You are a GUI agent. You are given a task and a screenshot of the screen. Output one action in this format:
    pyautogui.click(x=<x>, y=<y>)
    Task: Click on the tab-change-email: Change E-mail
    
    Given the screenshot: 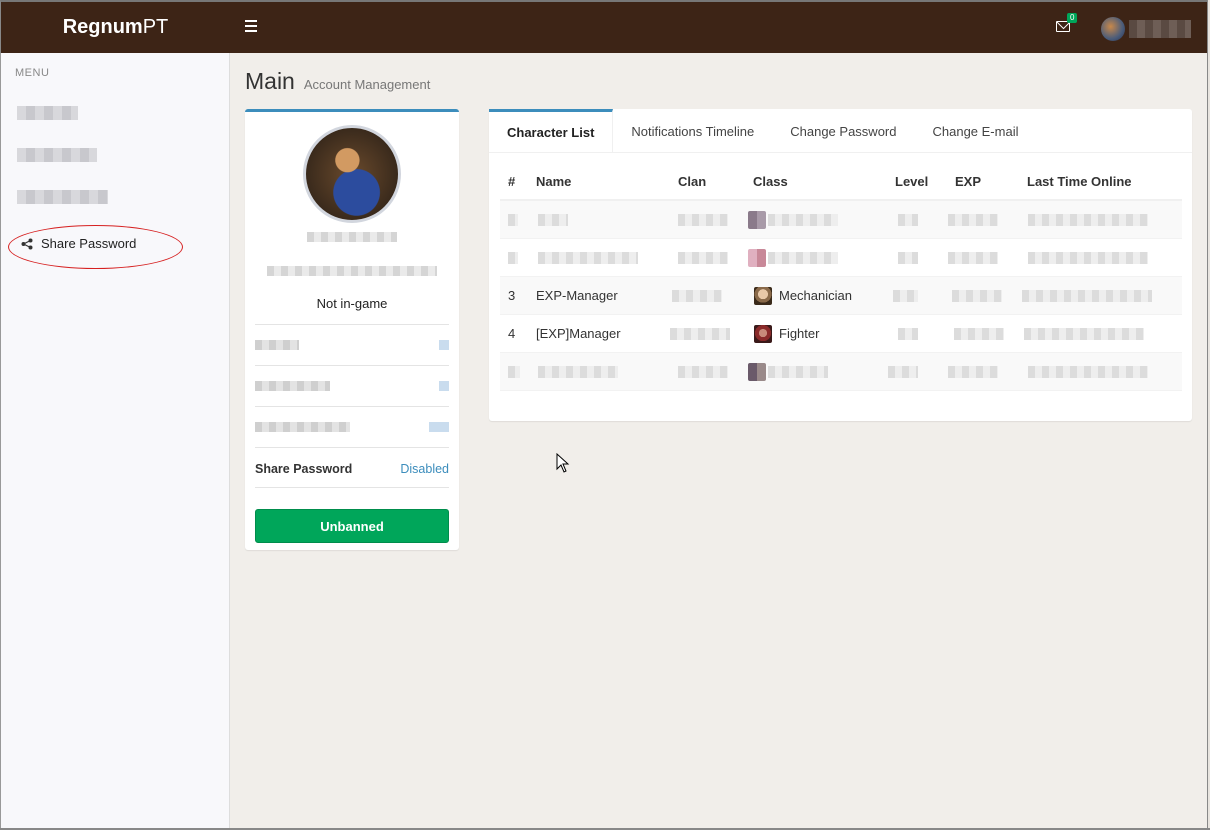 What is the action you would take?
    pyautogui.click(x=975, y=131)
    